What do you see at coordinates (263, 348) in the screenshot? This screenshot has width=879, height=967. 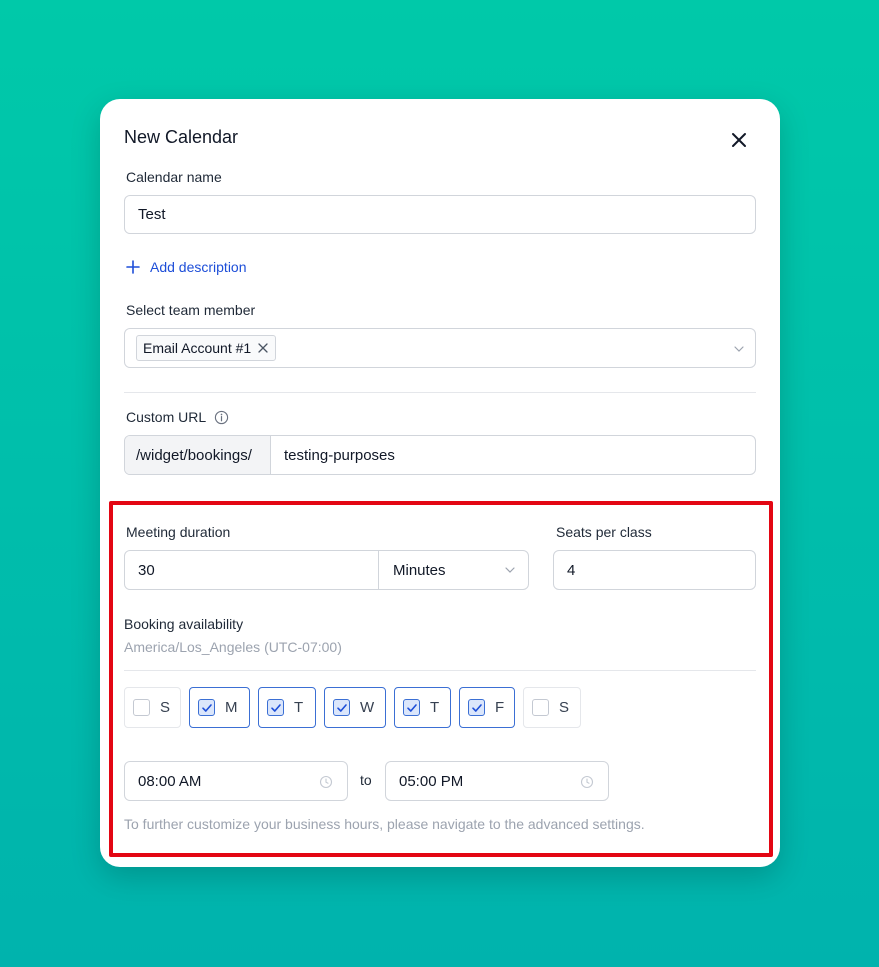 I see `remove-chip-icon` at bounding box center [263, 348].